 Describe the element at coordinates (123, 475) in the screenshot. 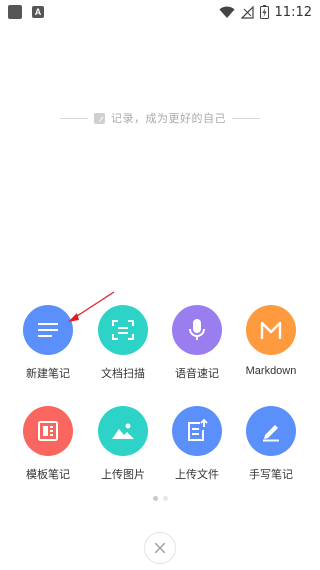

I see `upload-image-label: 上传图片` at that location.